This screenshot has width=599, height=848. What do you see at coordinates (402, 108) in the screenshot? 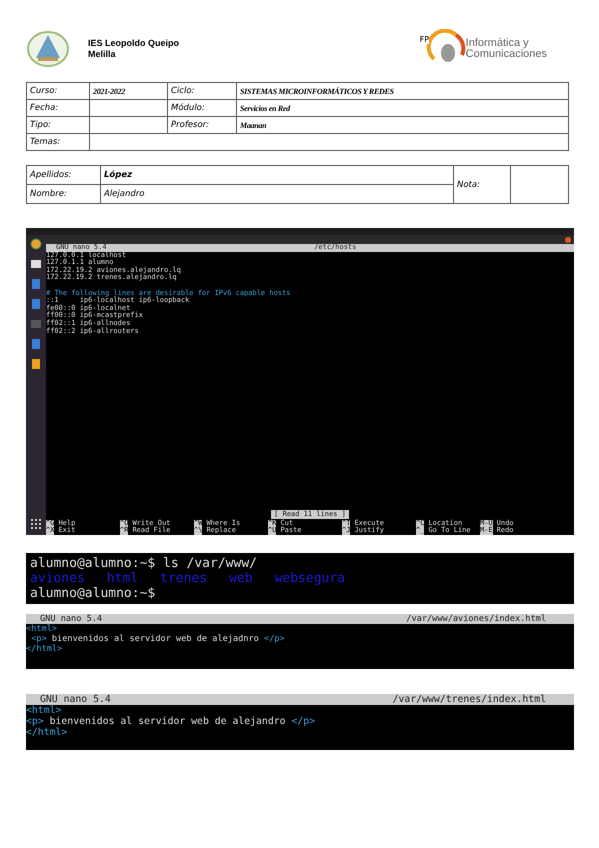
I see `table-cell: Servicios en Red` at bounding box center [402, 108].